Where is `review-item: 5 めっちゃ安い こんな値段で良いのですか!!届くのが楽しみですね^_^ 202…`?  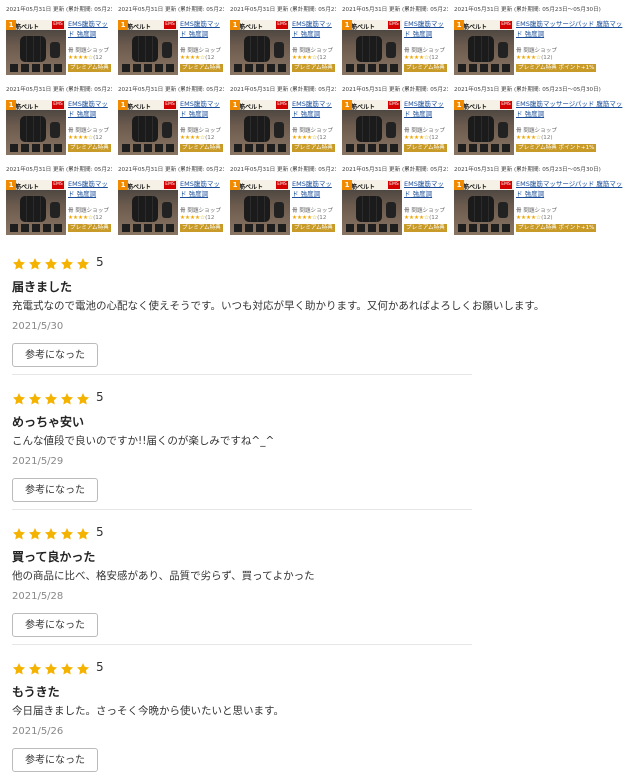 review-item: 5 めっちゃ安い こんな値段で良いのですか!!届くのが楽しみですね^_^ 202… is located at coordinates (242, 448).